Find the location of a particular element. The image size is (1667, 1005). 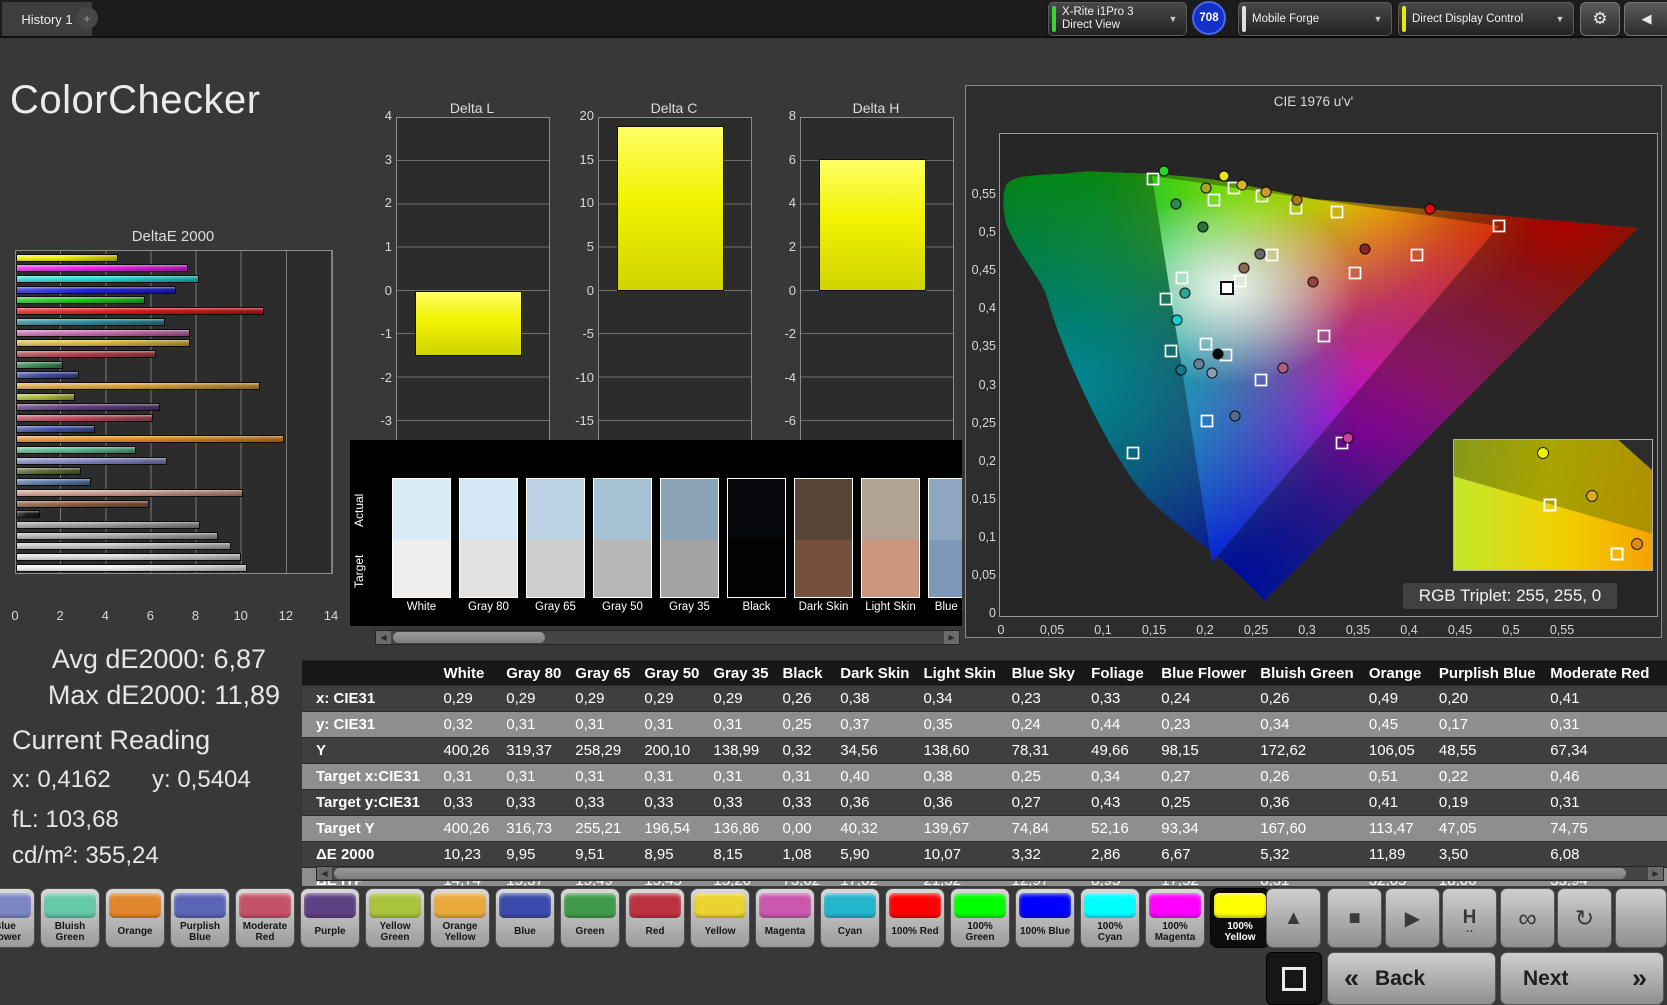

pattern-button-100-blue: 100% Blue is located at coordinates (1045, 918).